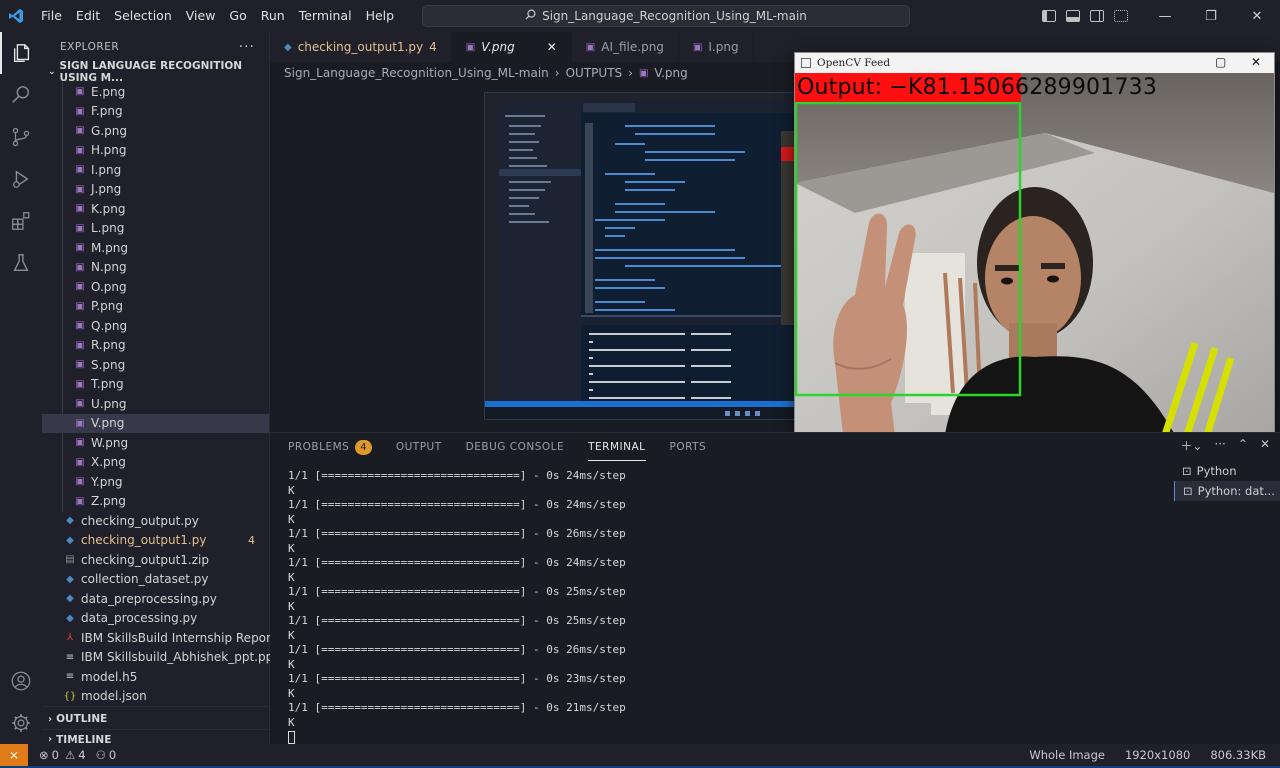  I want to click on close-window-icon: ✕, so click(1257, 16).